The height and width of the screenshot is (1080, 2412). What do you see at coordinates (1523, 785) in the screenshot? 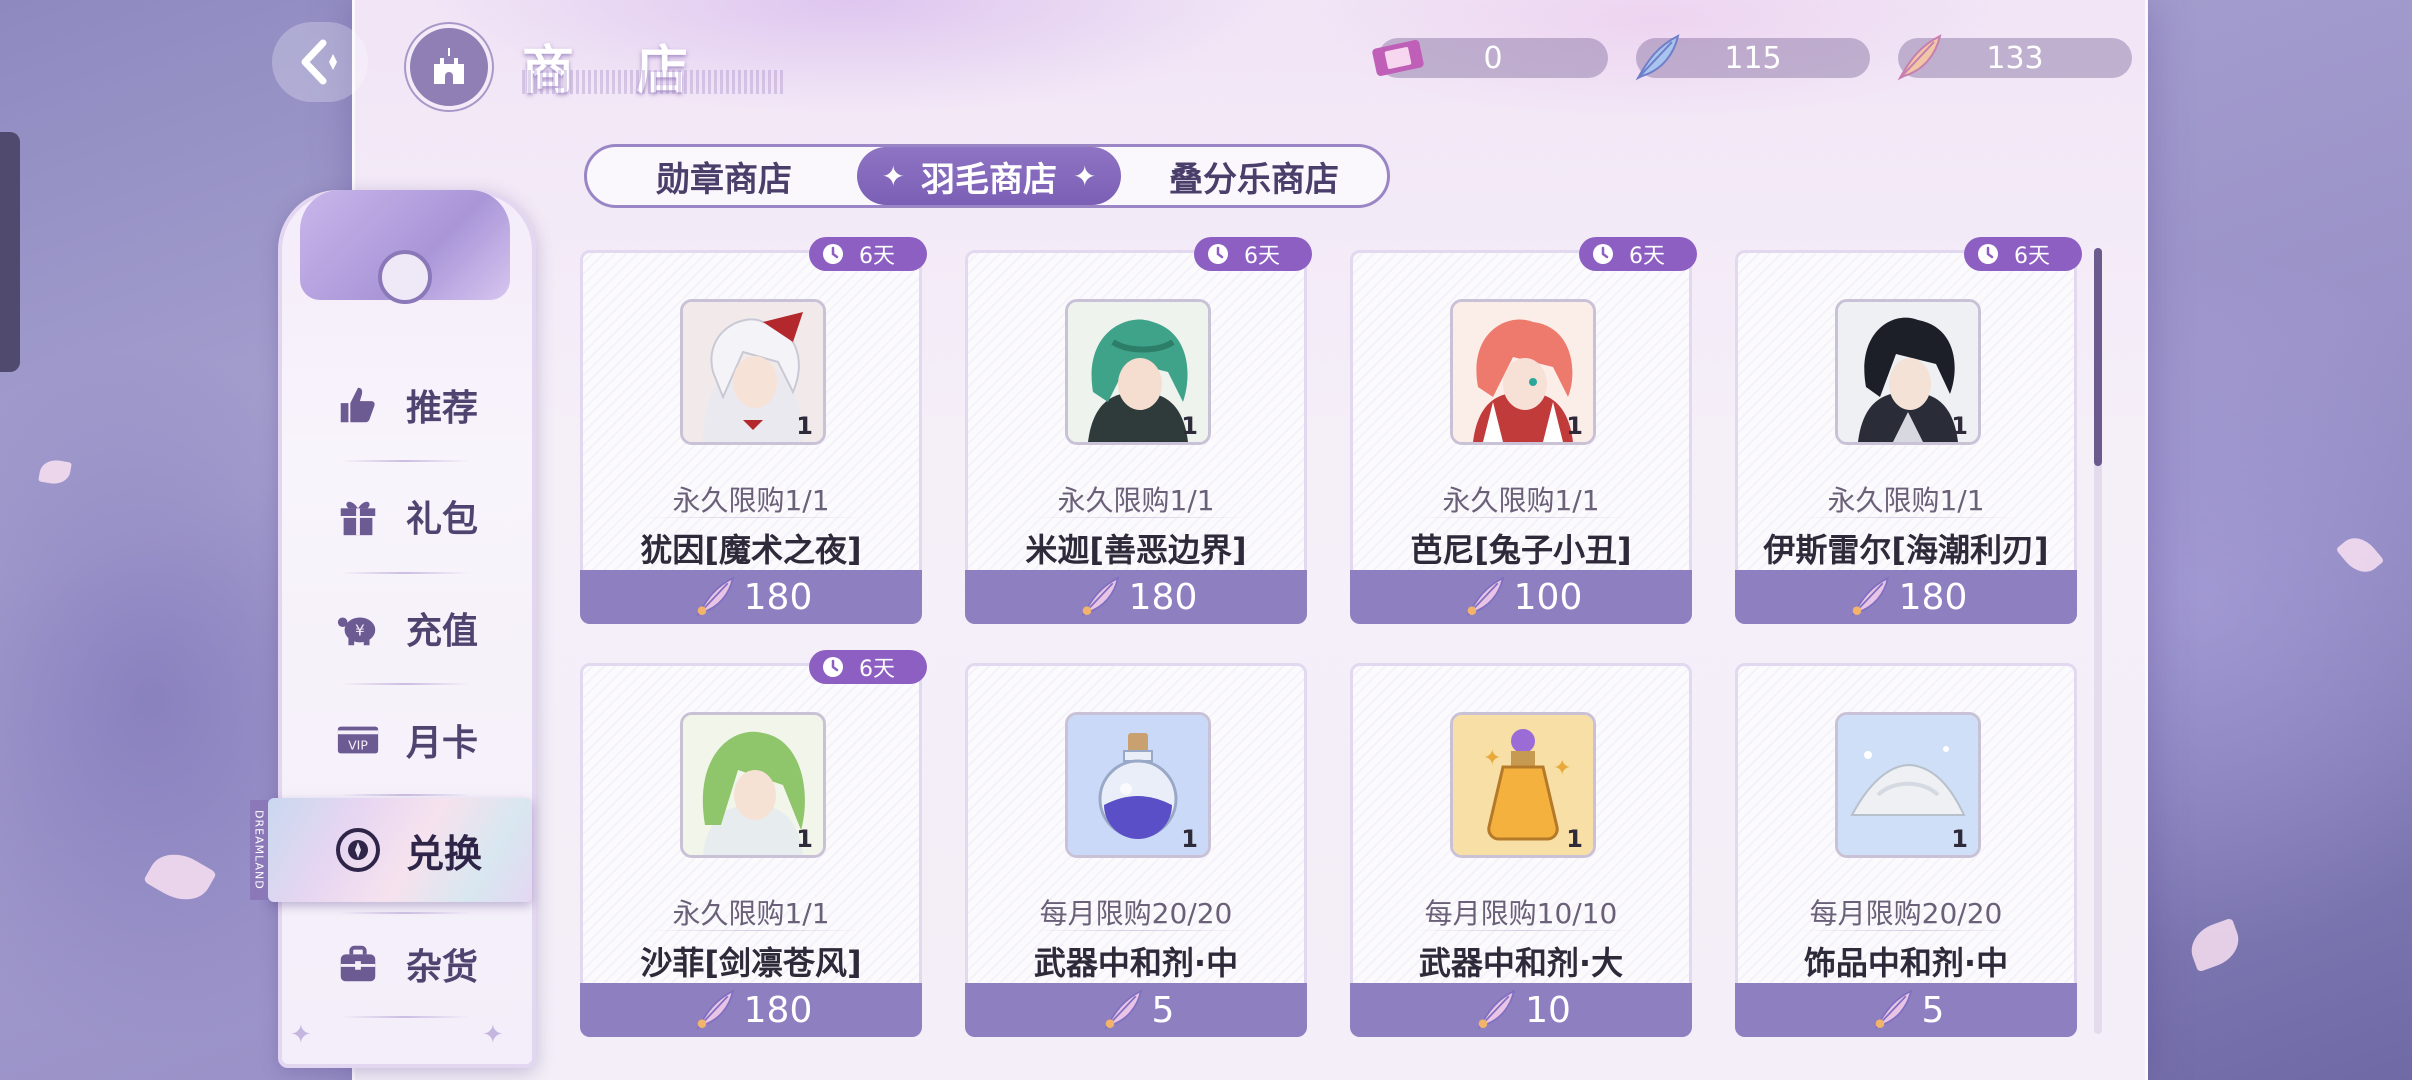
I see `item-image: ✦ ✦ 1` at bounding box center [1523, 785].